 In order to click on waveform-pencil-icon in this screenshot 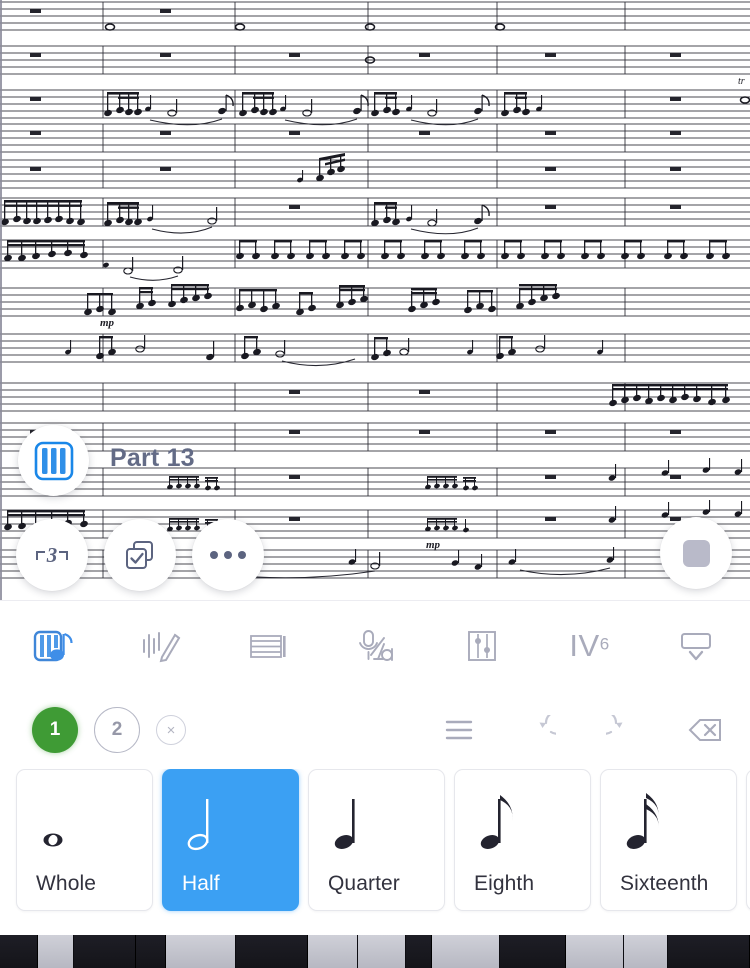, I will do `click(161, 647)`.